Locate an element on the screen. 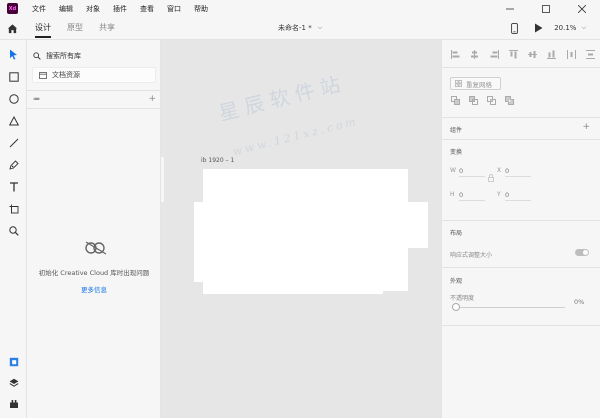  pen-tool is located at coordinates (13, 164).